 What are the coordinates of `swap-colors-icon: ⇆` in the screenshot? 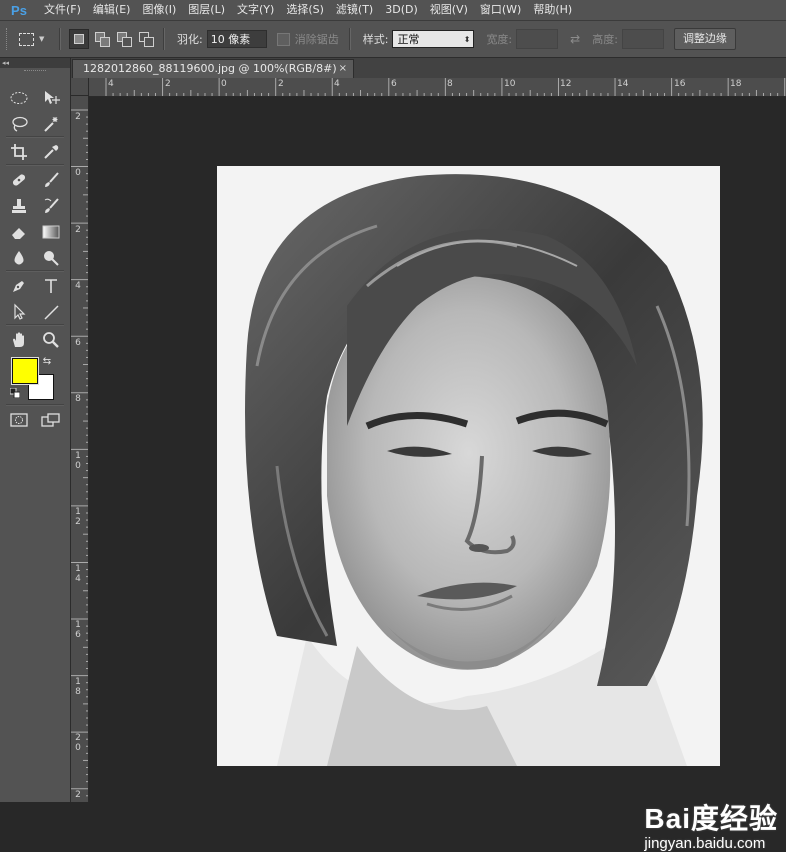 It's located at (47, 361).